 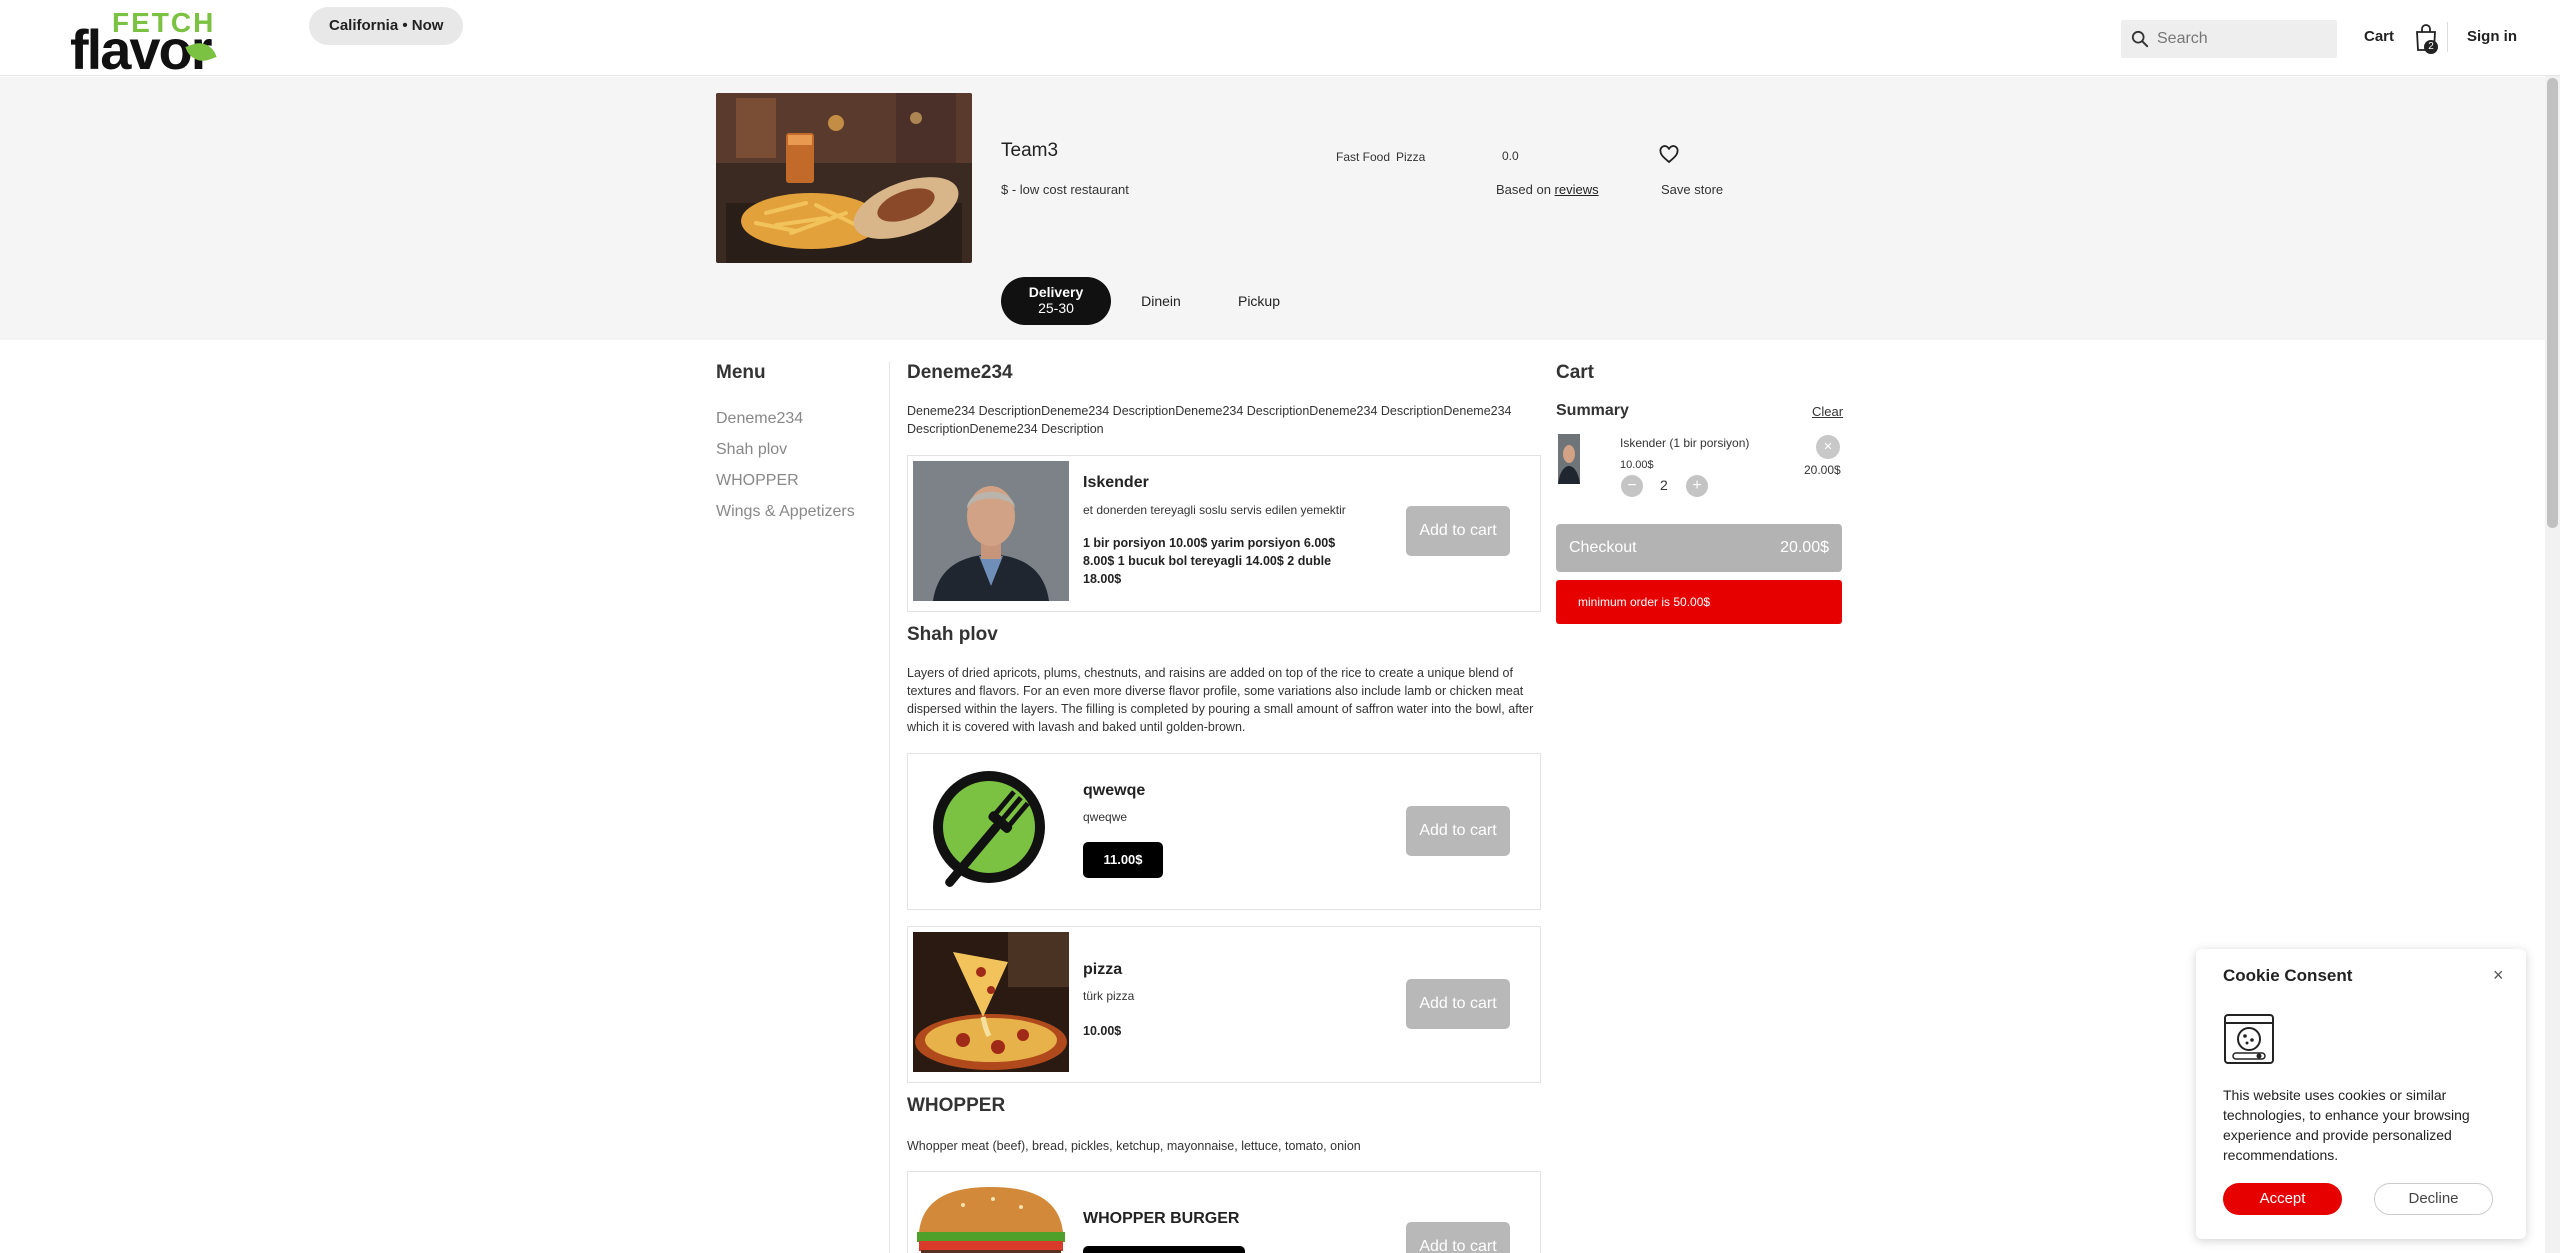 What do you see at coordinates (1116, 482) in the screenshot?
I see `item-name: Iskender` at bounding box center [1116, 482].